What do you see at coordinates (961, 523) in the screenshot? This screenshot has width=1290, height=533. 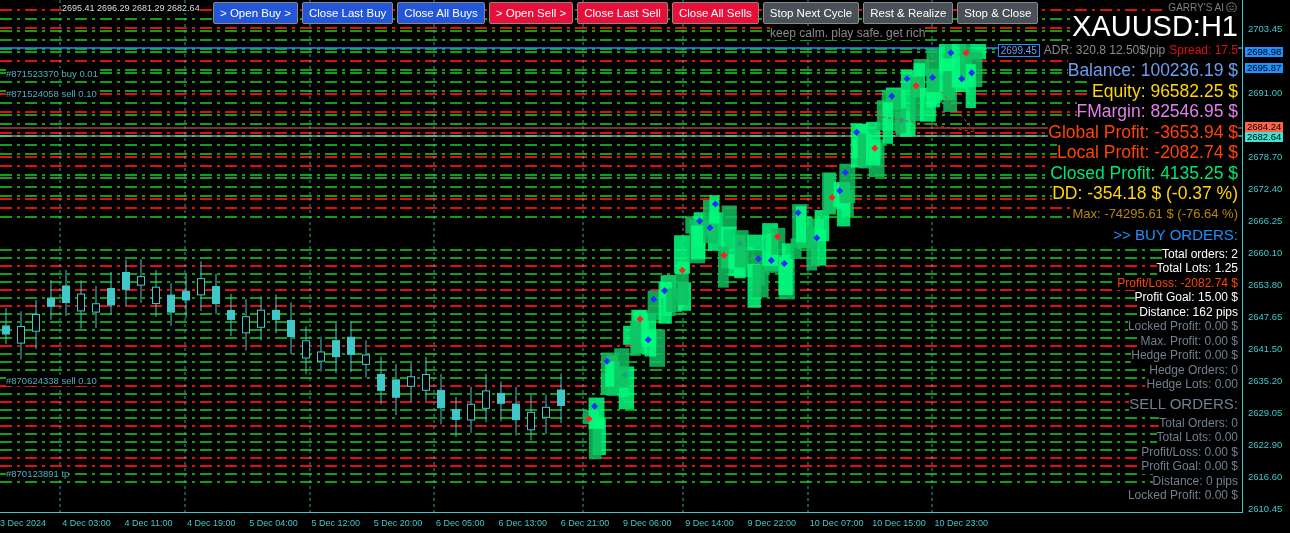 I see `time-tick: 10 Dec 23:00` at bounding box center [961, 523].